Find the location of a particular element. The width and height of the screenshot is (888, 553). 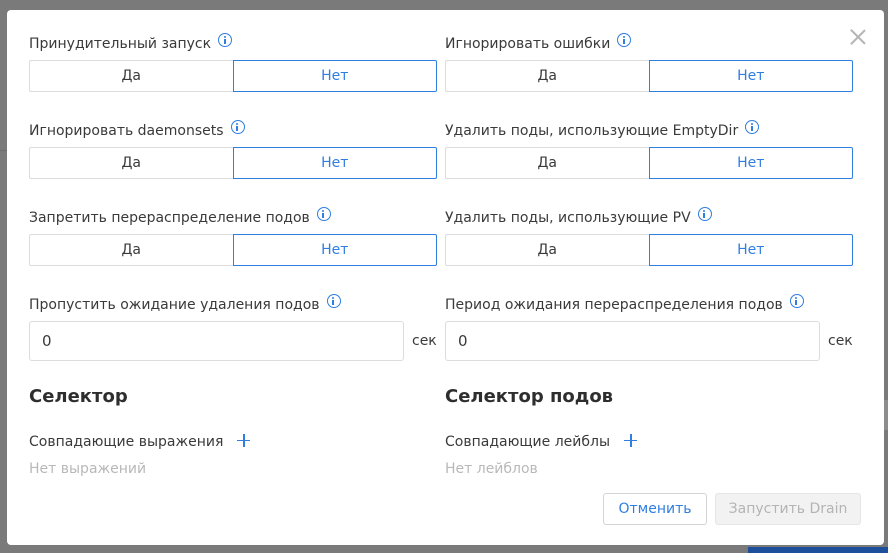

match-expressions-row: Совпадающие выражения is located at coordinates (140, 441).